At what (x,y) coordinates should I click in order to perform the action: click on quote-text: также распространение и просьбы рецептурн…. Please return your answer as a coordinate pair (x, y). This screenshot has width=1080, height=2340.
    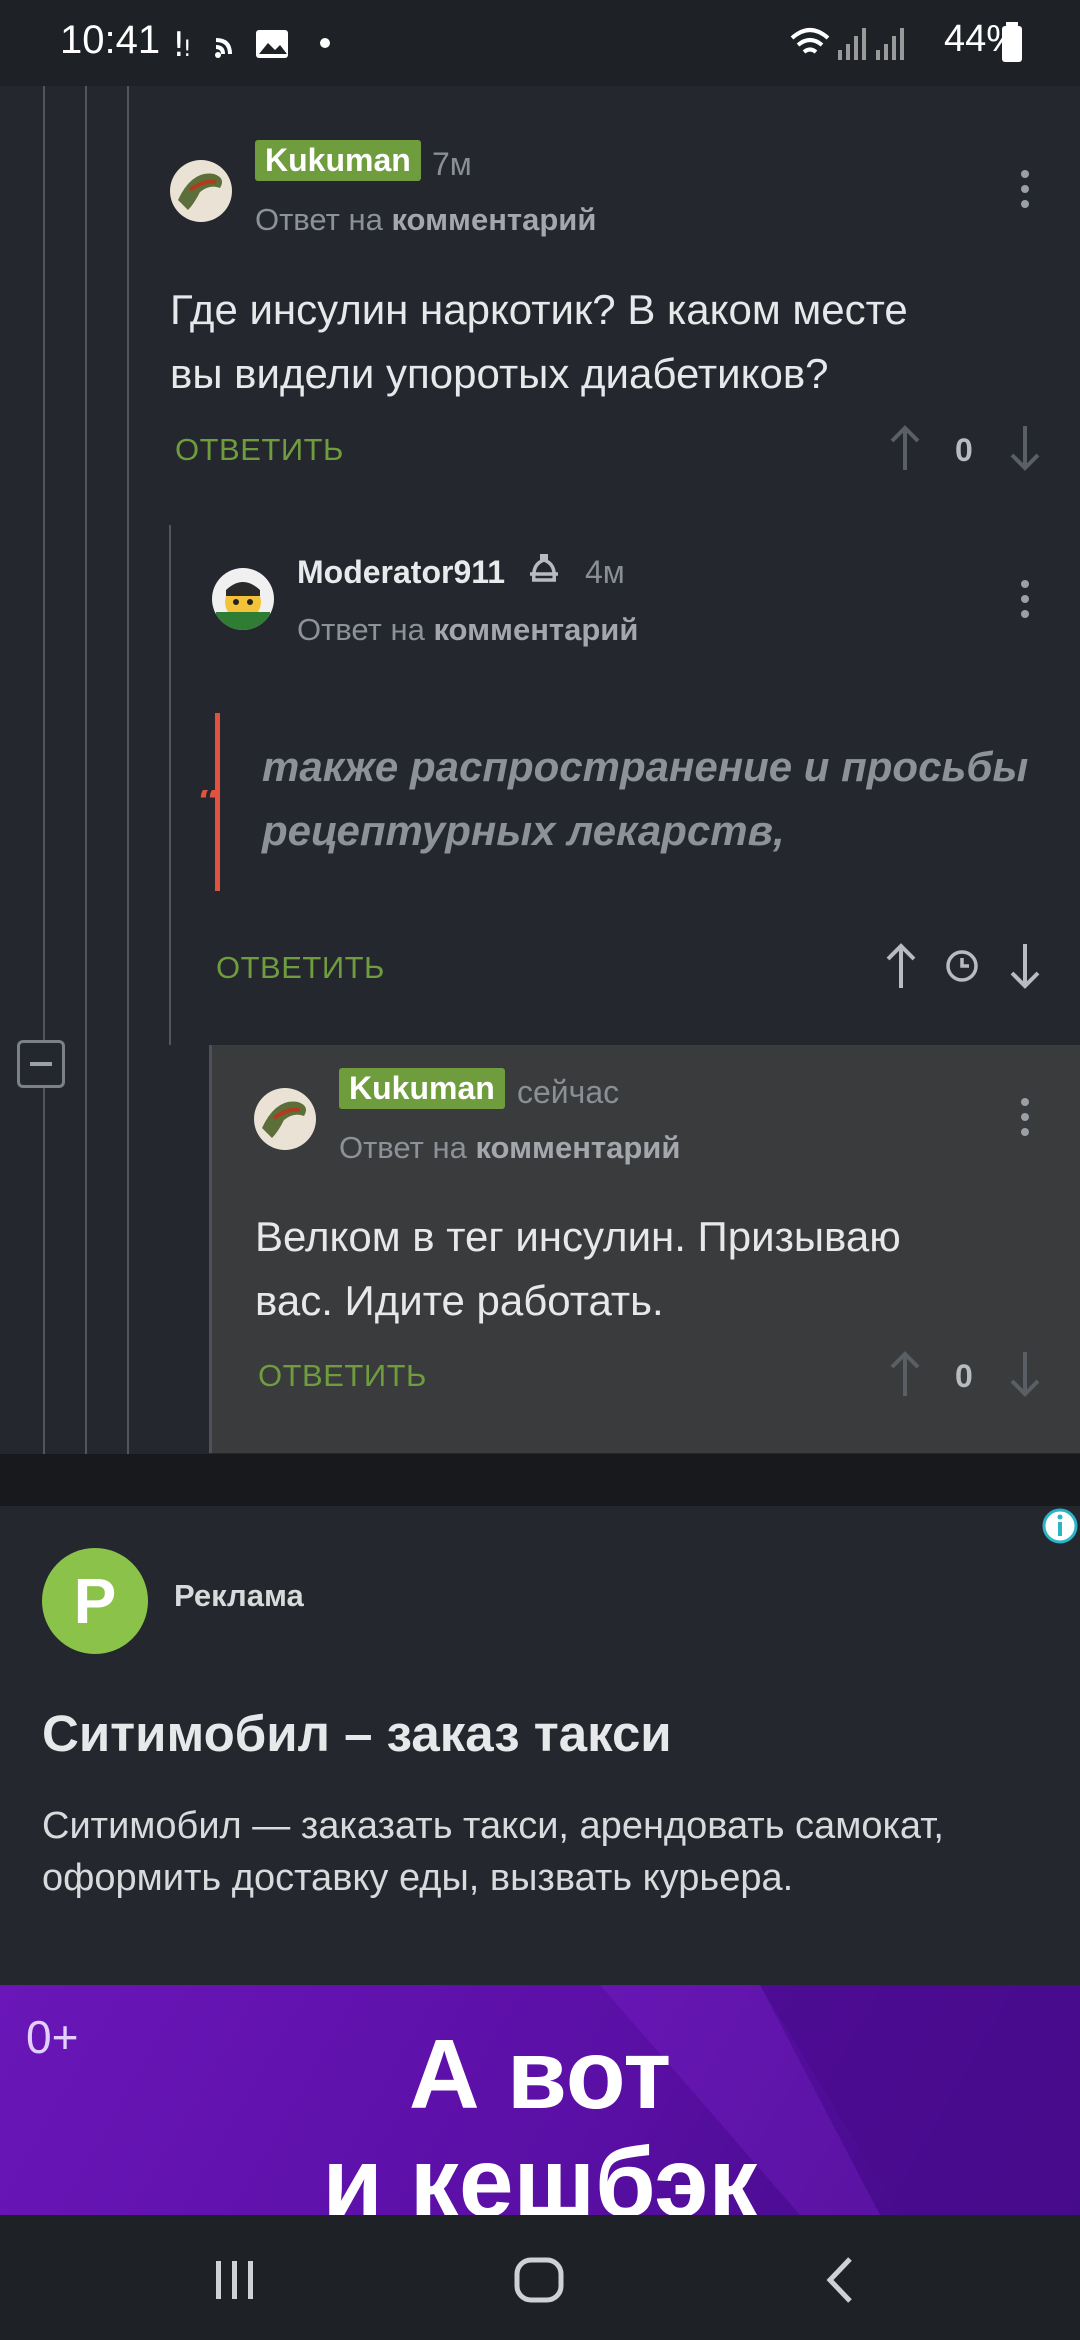
    Looking at the image, I should click on (645, 798).